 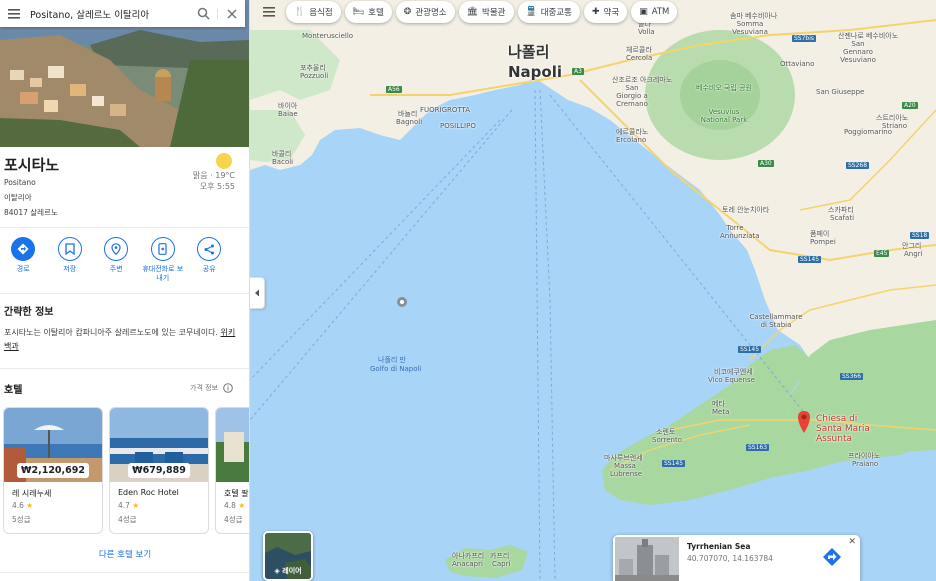 I want to click on hamburger-icon, so click(x=14, y=13).